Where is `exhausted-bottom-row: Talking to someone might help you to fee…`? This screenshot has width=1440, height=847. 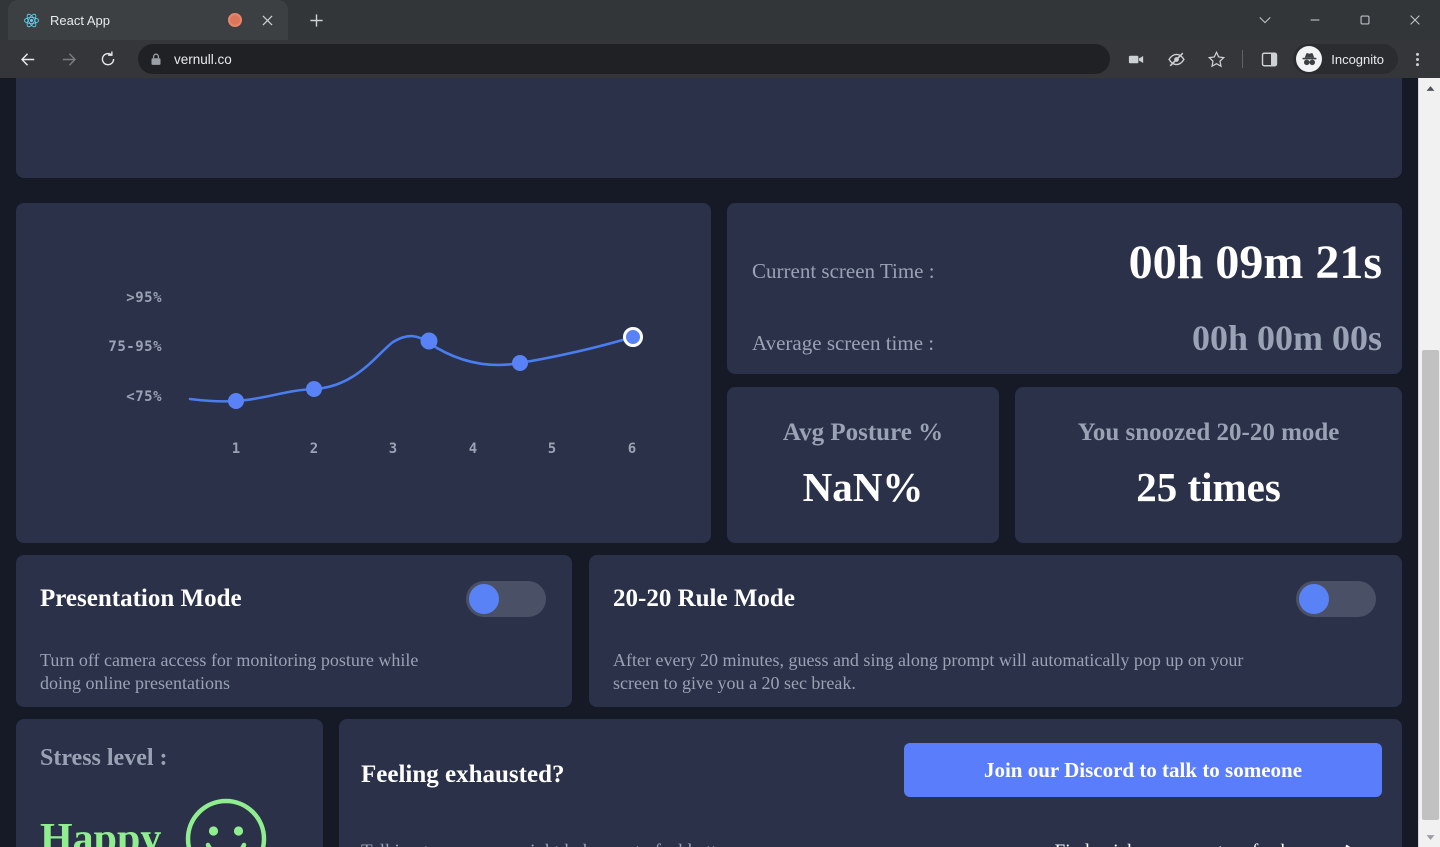
exhausted-bottom-row: Talking to someone might help you to fee… is located at coordinates (871, 844).